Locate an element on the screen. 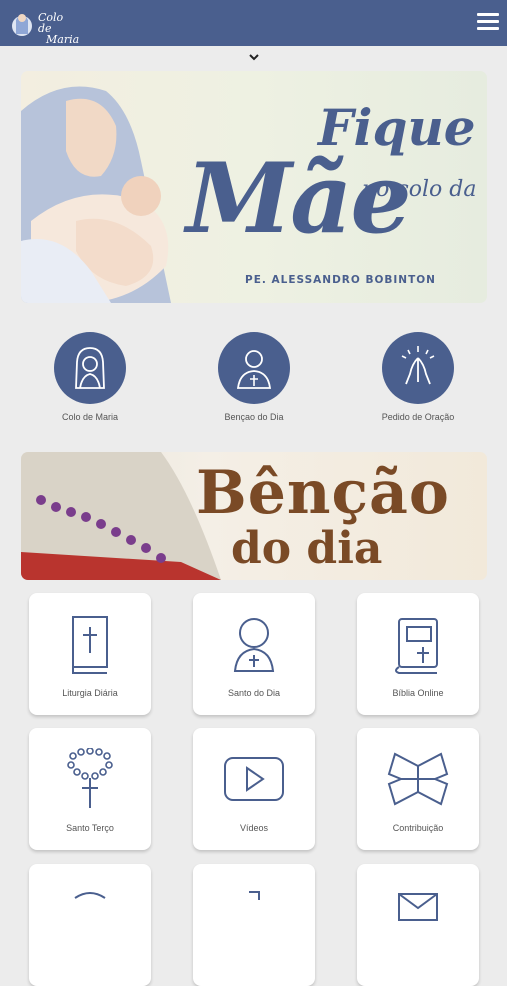  quick-link-label: Colo de Maria is located at coordinates (90, 417).